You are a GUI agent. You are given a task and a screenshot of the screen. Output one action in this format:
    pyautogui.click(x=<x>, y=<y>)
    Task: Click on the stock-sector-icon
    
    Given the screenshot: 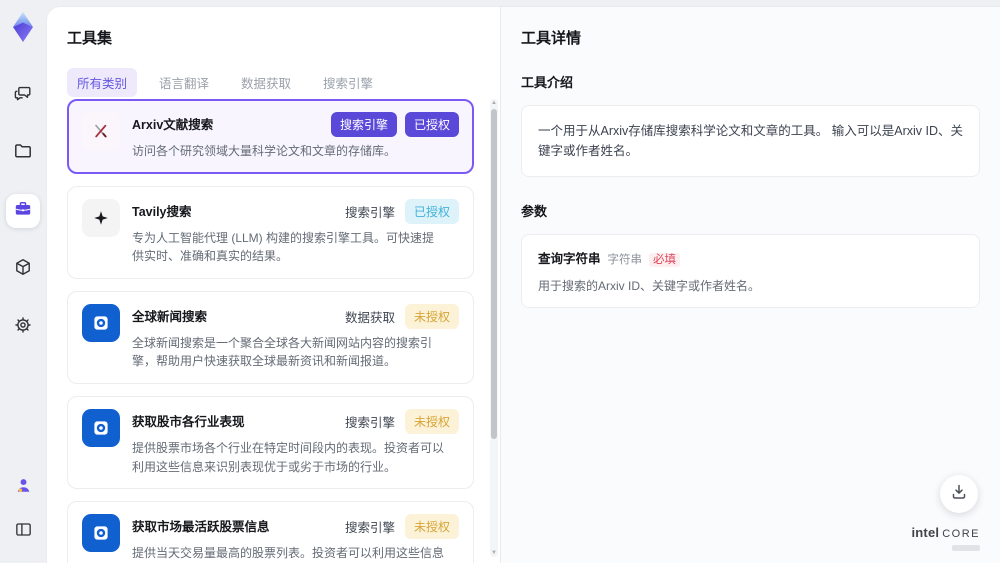 What is the action you would take?
    pyautogui.click(x=101, y=427)
    